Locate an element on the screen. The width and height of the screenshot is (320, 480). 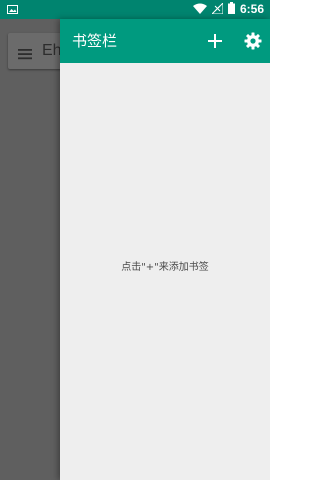
empty-bookmarks-hint: 点击"+"来添加书签 is located at coordinates (165, 267).